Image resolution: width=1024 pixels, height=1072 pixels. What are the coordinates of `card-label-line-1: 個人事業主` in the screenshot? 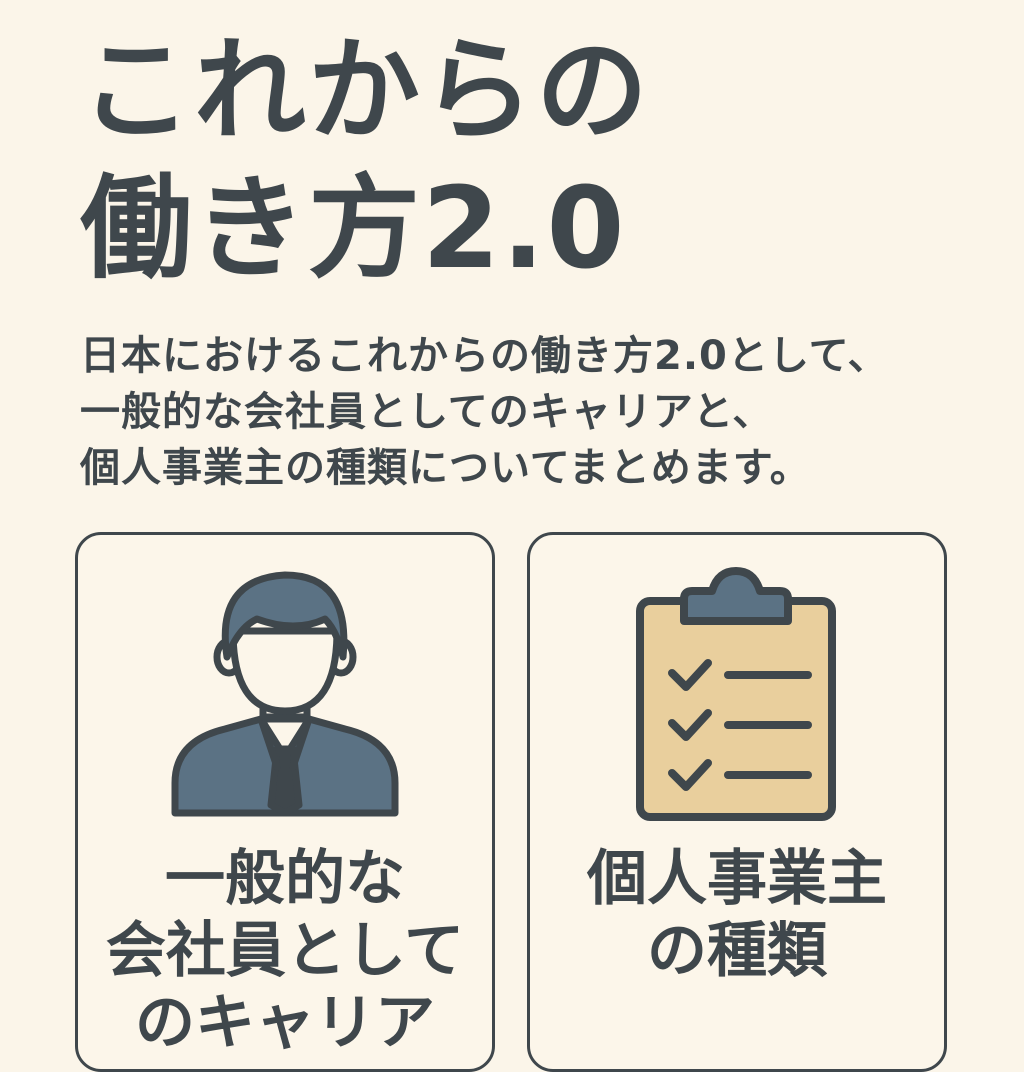 It's located at (737, 879).